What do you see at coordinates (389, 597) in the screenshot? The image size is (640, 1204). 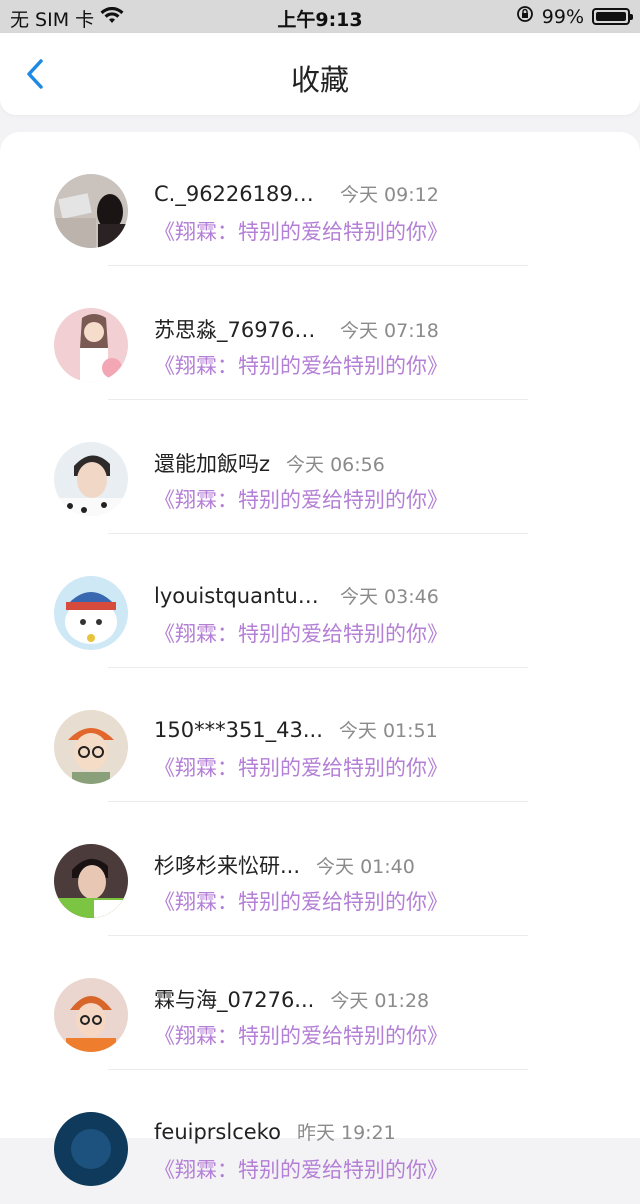 I see `timestamp: 今天 03:46` at bounding box center [389, 597].